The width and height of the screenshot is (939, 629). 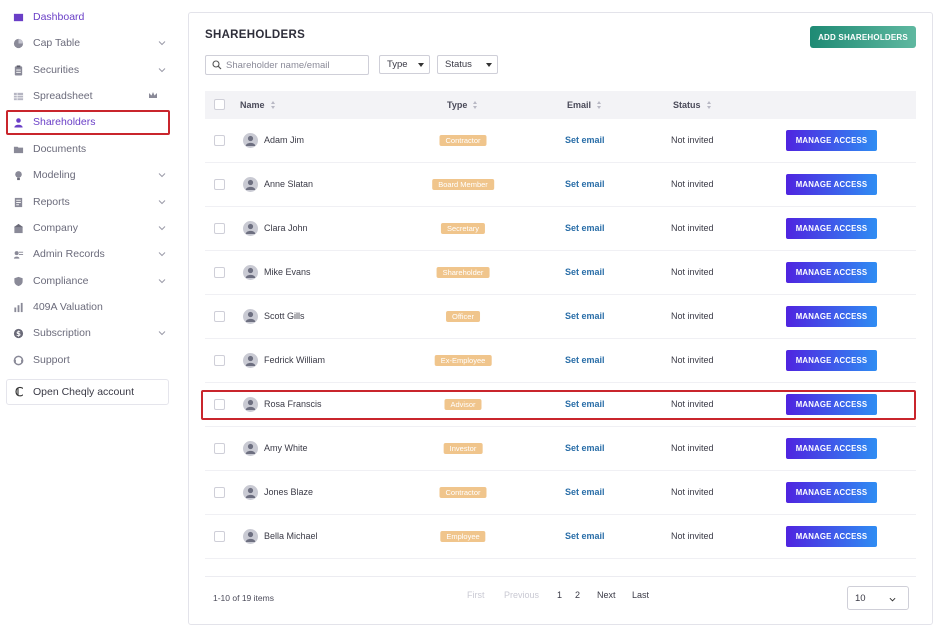 What do you see at coordinates (90, 307) in the screenshot?
I see `sidebar-item-409a-valuation: 409A Valuation` at bounding box center [90, 307].